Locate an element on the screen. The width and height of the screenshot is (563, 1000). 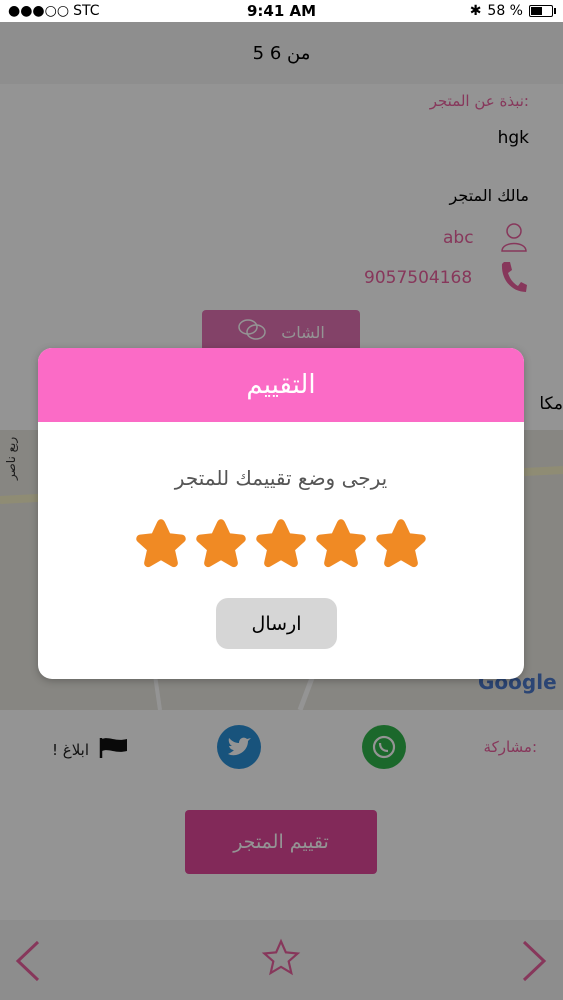
dialog-header: التقييم is located at coordinates (281, 385).